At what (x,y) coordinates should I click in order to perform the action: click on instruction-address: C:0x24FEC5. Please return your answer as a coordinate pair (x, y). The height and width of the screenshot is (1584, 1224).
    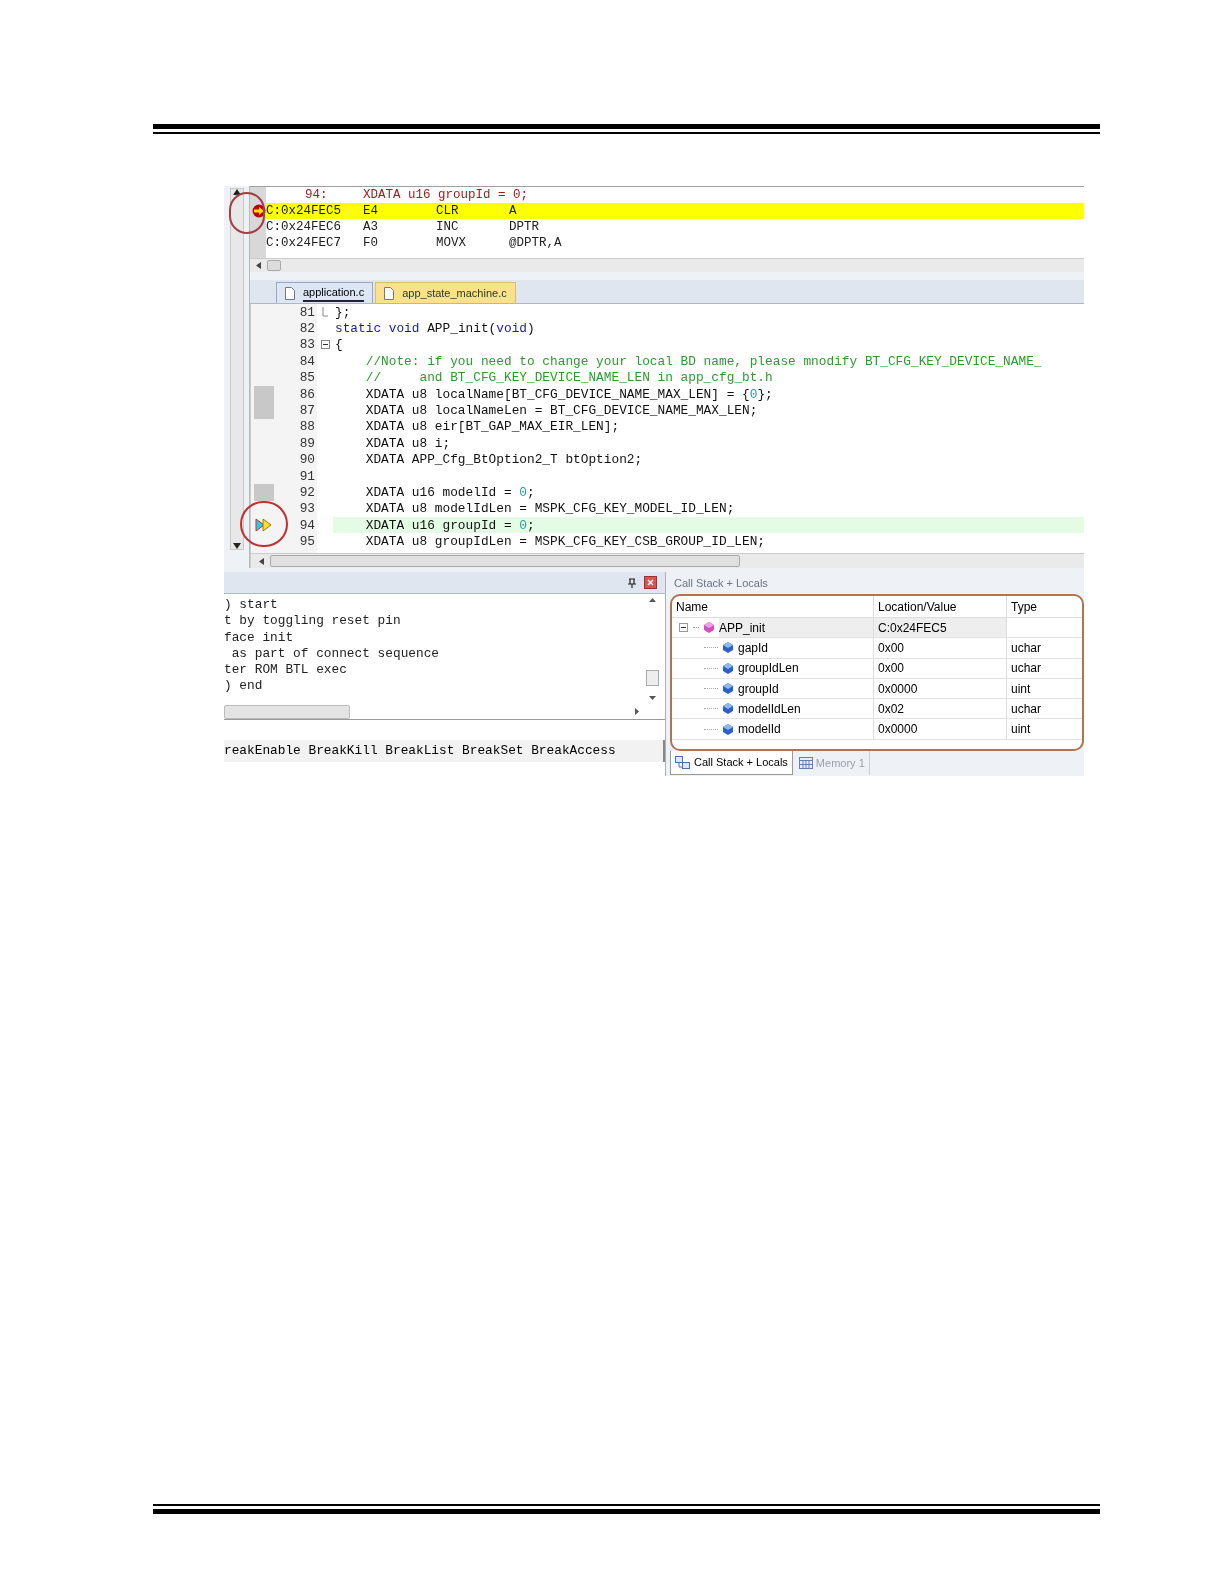
    Looking at the image, I should click on (304, 211).